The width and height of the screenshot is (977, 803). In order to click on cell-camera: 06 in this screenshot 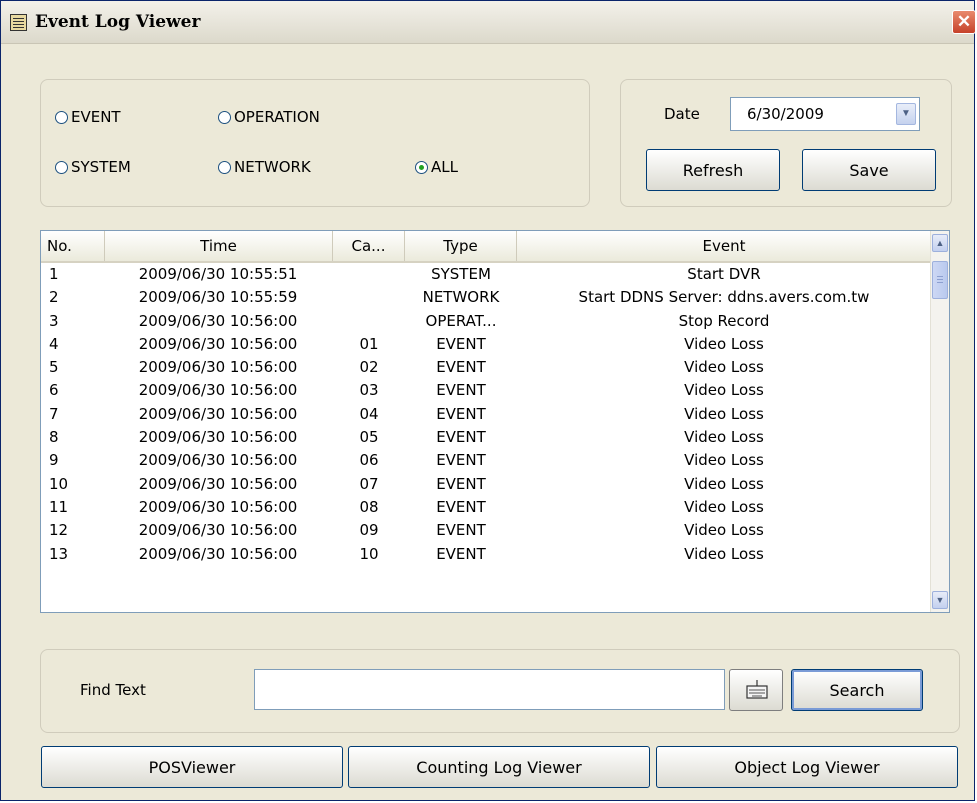, I will do `click(369, 460)`.